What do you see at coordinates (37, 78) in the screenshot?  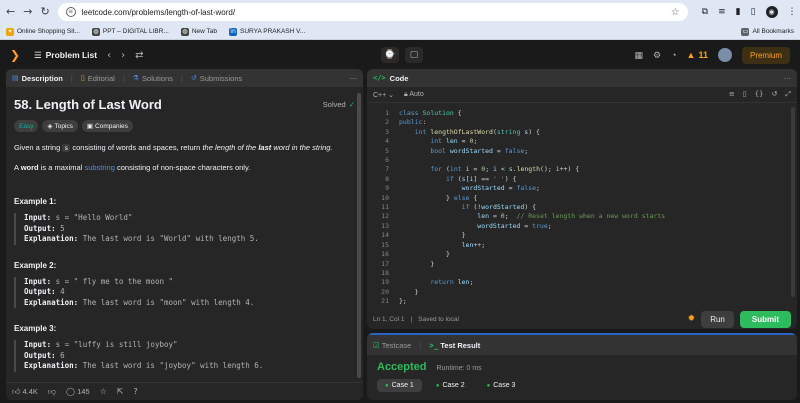 I see `tab-description: ▤ Description` at bounding box center [37, 78].